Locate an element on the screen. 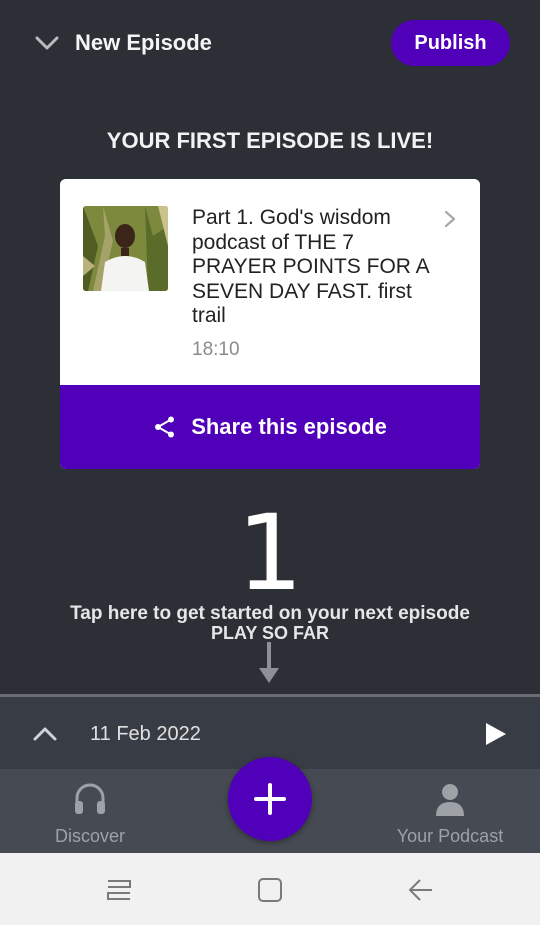 The width and height of the screenshot is (540, 925). add-episode-button is located at coordinates (270, 799).